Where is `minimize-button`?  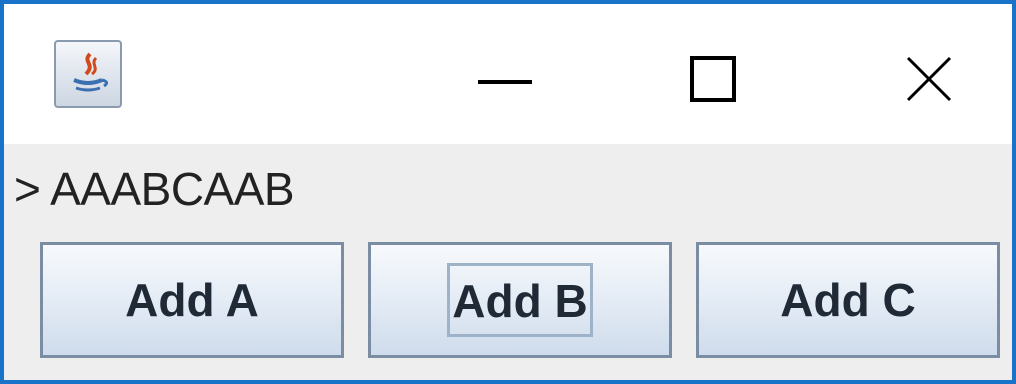
minimize-button is located at coordinates (506, 80).